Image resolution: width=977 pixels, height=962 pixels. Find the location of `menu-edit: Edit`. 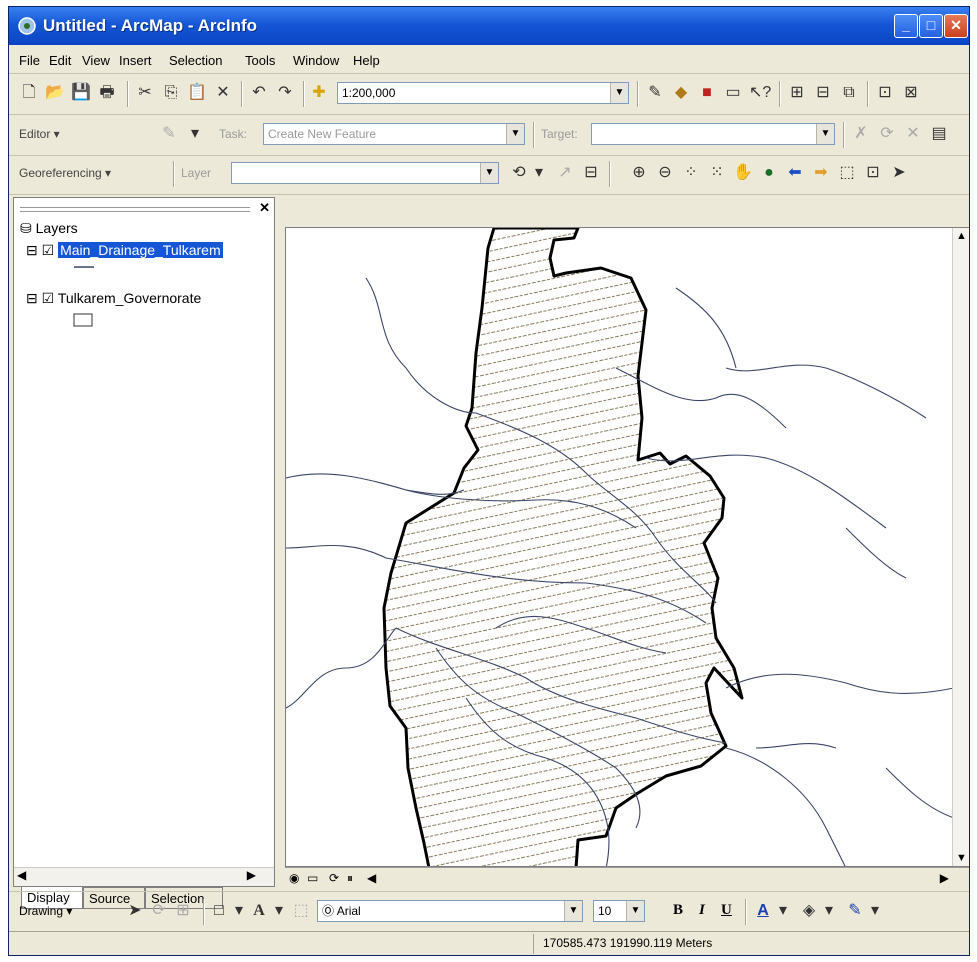

menu-edit: Edit is located at coordinates (60, 60).